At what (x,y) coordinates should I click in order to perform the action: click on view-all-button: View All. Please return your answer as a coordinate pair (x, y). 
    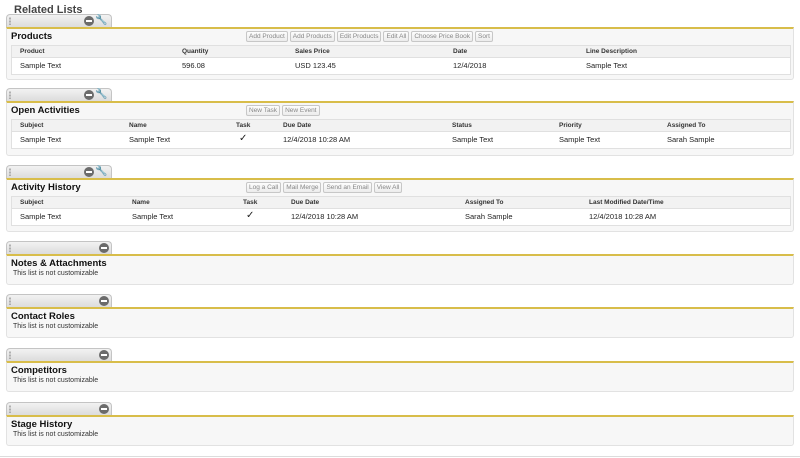
    Looking at the image, I should click on (388, 187).